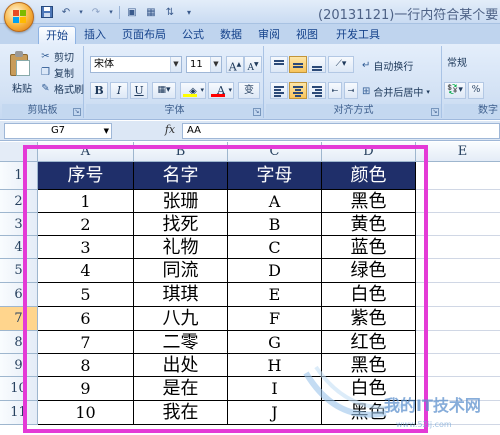 Image resolution: width=500 pixels, height=435 pixels. Describe the element at coordinates (341, 131) in the screenshot. I see `formula-input: AA` at that location.